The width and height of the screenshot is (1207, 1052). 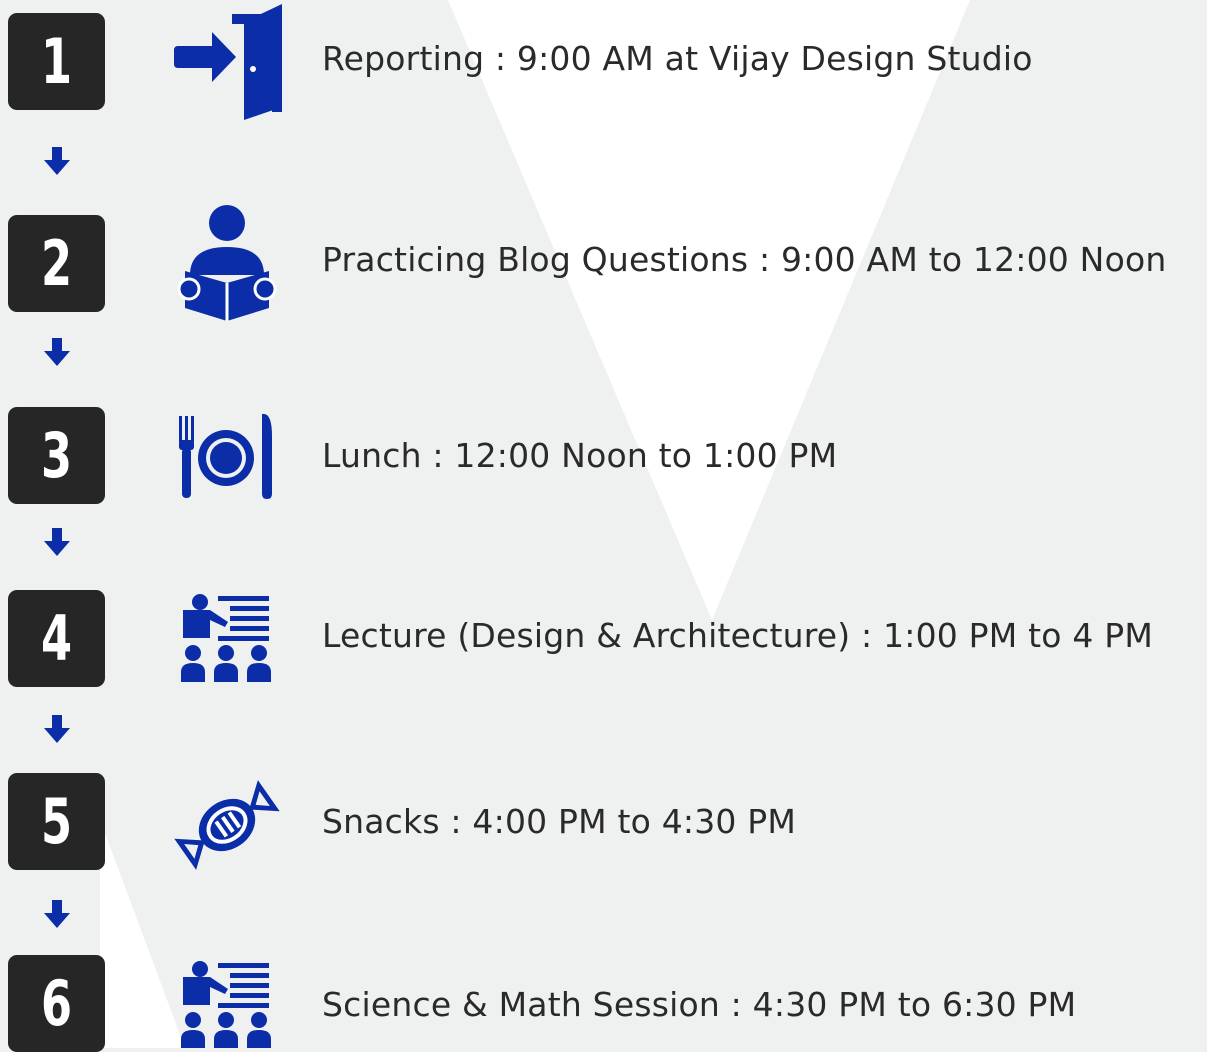 I want to click on step-5-label: Snacks : 4:00 PM to 4:30 PM, so click(x=559, y=821).